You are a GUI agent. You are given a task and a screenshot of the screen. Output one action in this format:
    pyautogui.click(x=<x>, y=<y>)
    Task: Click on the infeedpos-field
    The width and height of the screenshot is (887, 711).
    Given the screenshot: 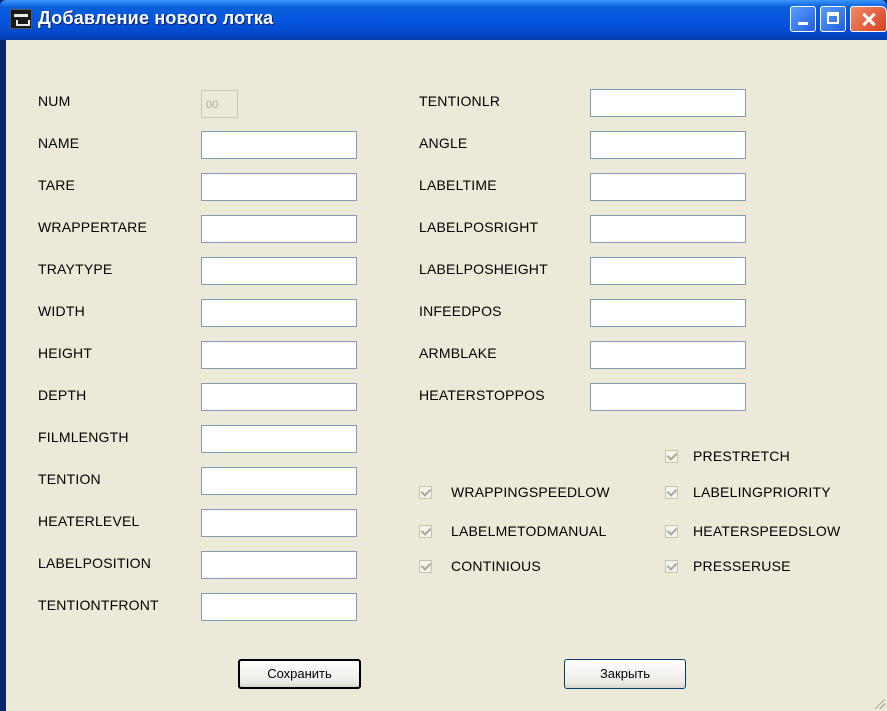 What is the action you would take?
    pyautogui.click(x=668, y=313)
    